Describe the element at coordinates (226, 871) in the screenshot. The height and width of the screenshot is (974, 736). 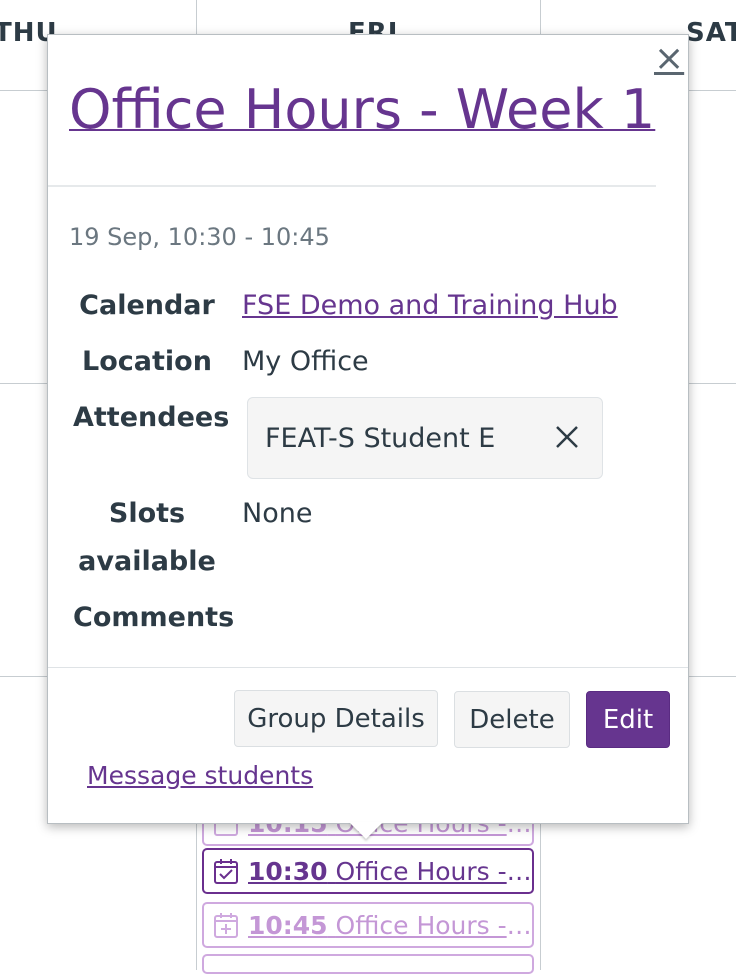
I see `calendar-check-icon` at that location.